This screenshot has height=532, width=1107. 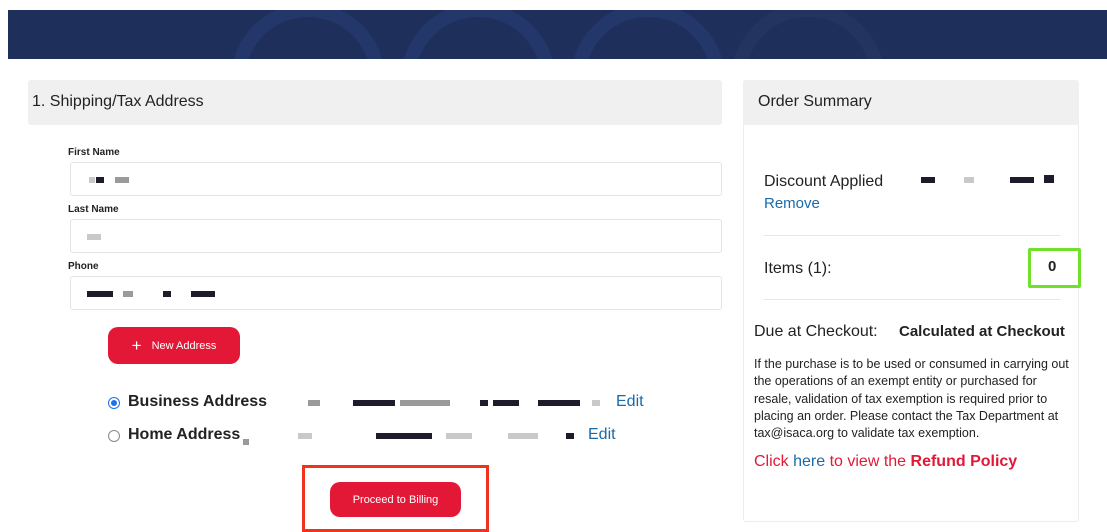 What do you see at coordinates (824, 181) in the screenshot?
I see `discount-label: Discount Applied` at bounding box center [824, 181].